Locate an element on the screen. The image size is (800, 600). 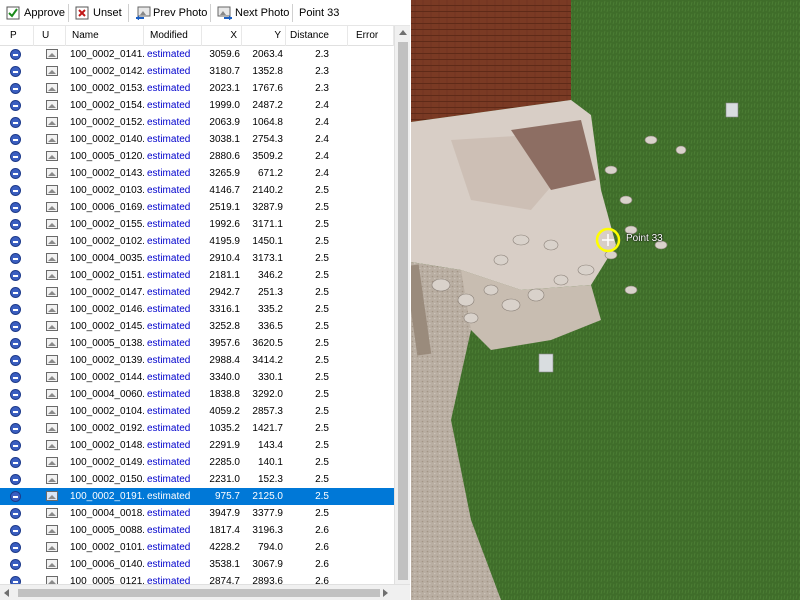
horizontal-scrollbar is located at coordinates (205, 592).